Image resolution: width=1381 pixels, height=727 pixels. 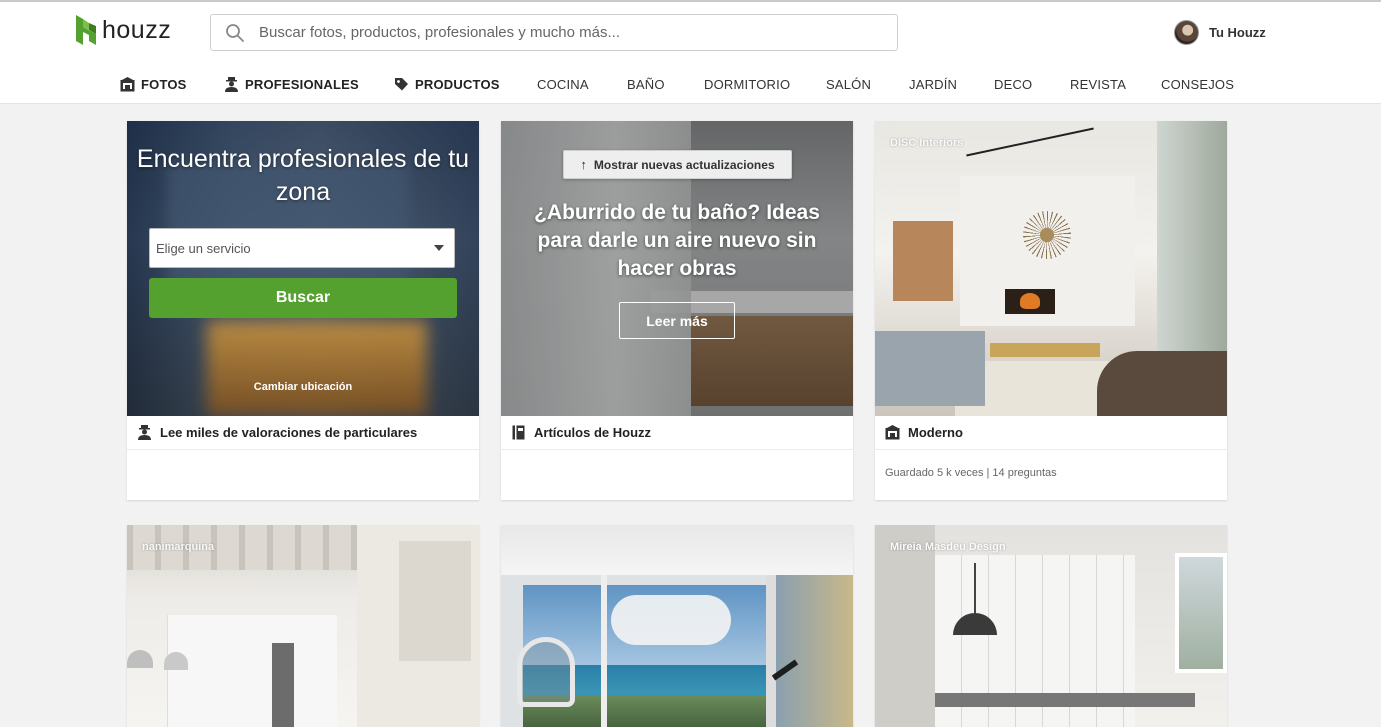 I want to click on nav-item-label: SALÓN, so click(x=849, y=84).